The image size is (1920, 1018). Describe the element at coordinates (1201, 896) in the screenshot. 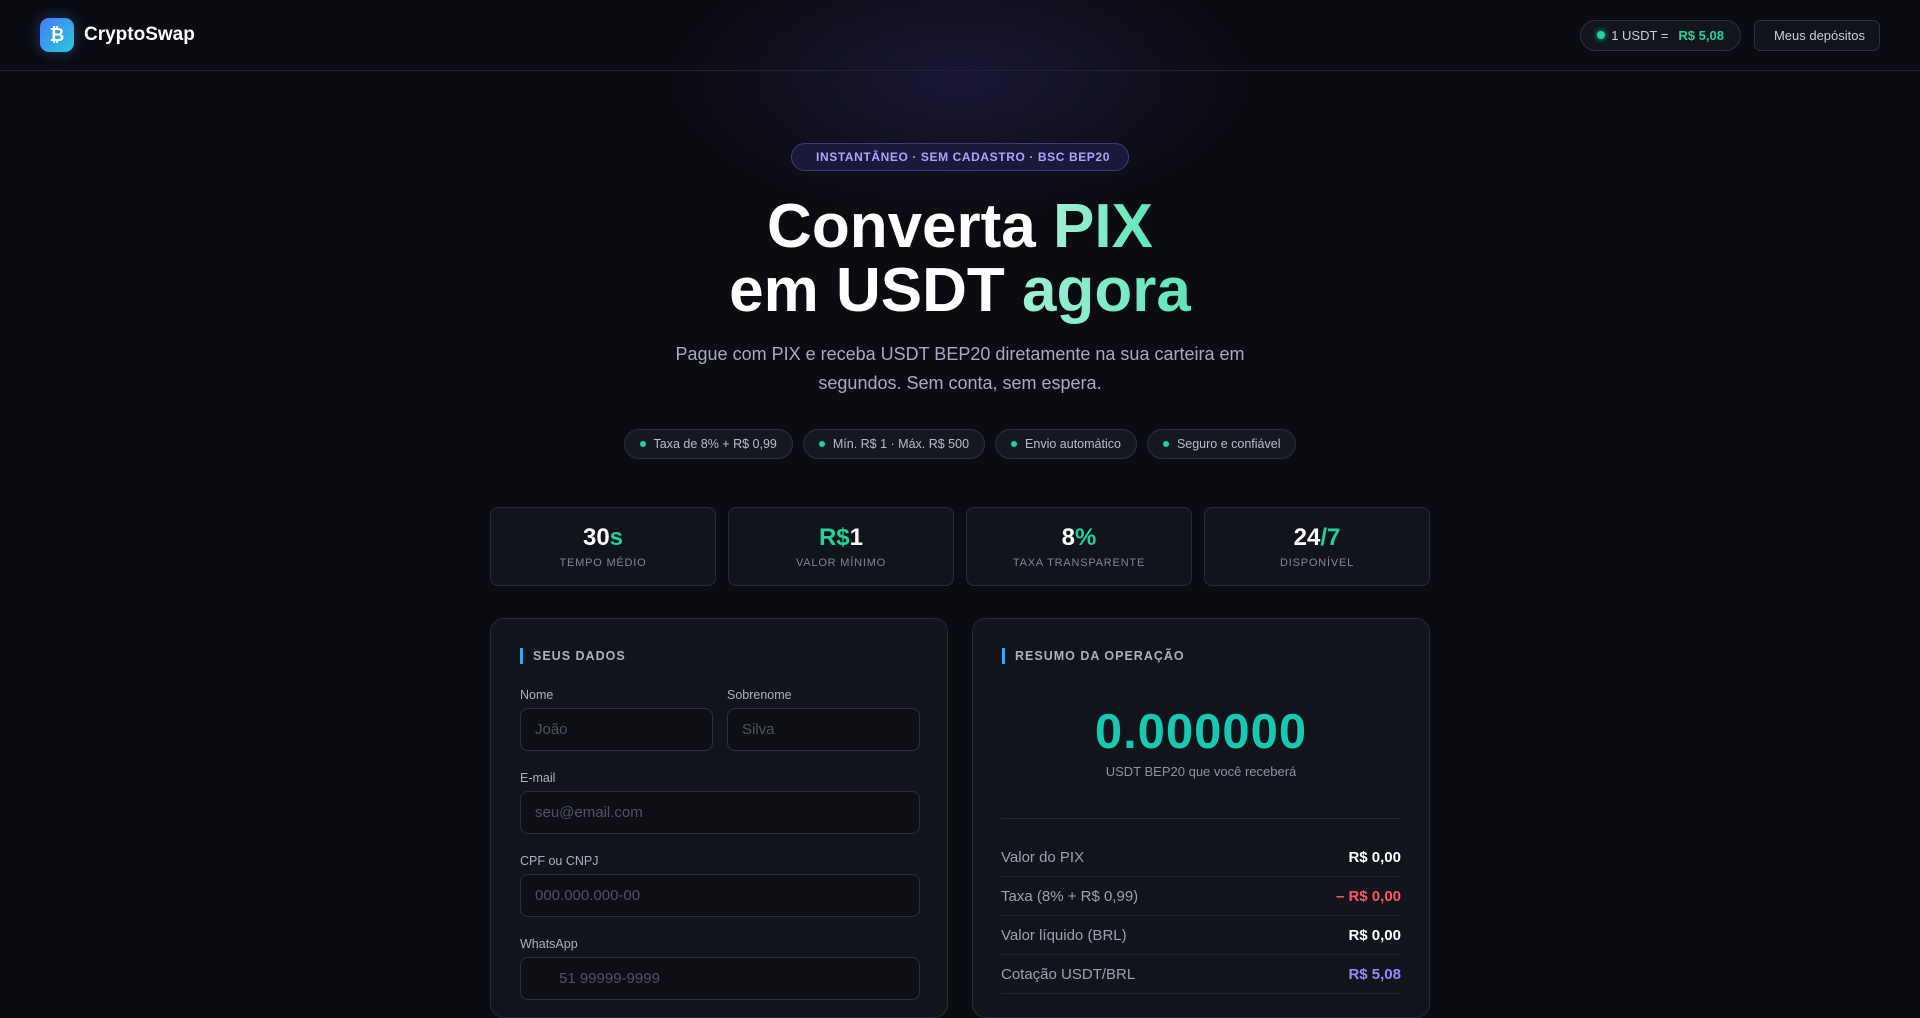

I see `summary-row-fee: Taxa (8% + R$ 0,99) – R$ 0,00` at that location.